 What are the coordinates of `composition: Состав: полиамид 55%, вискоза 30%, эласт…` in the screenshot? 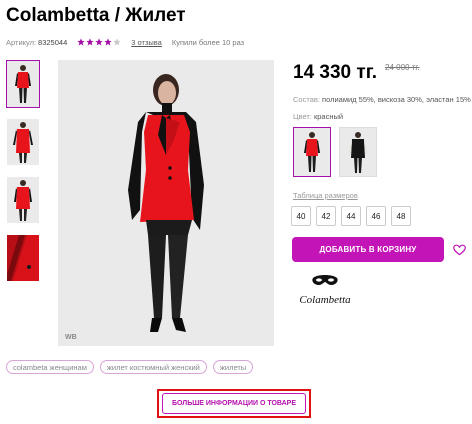 It's located at (382, 99).